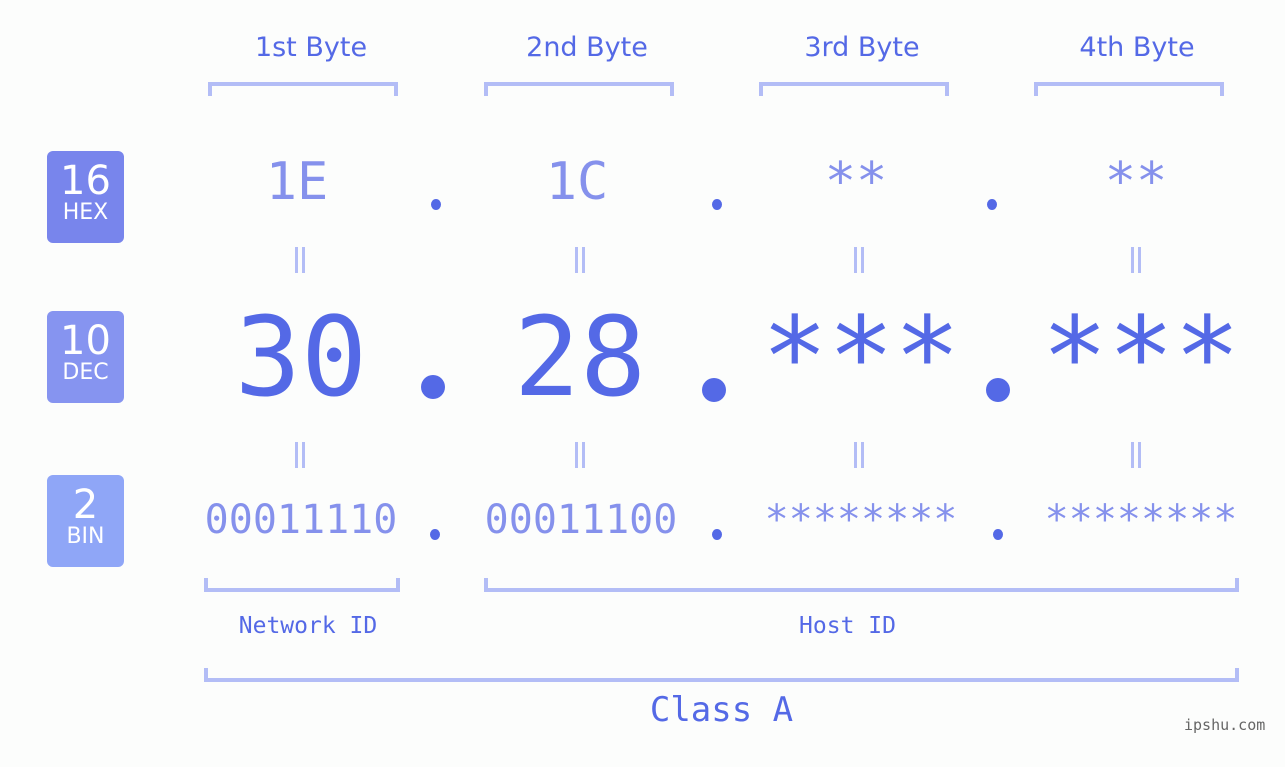 Image resolution: width=1285 pixels, height=767 pixels. I want to click on dec-value-1: 30, so click(301, 357).